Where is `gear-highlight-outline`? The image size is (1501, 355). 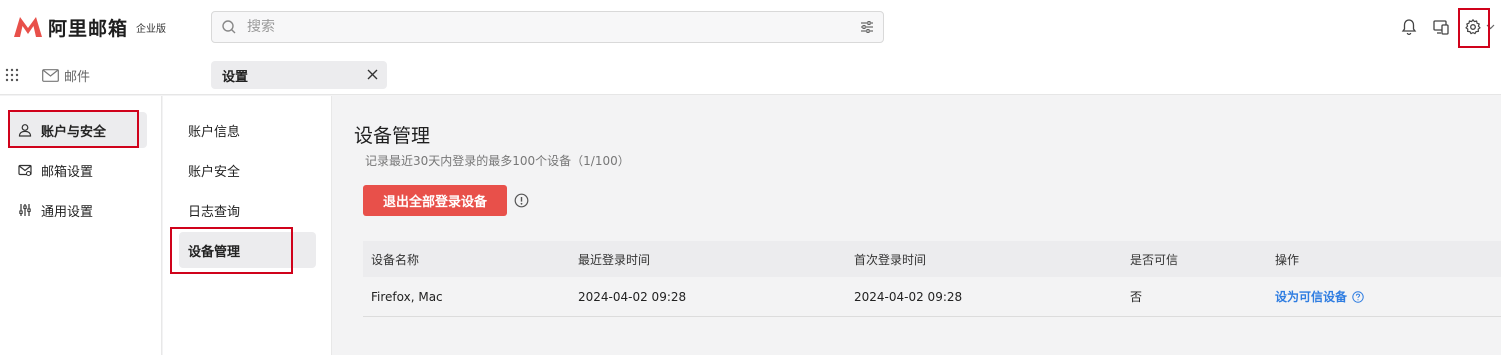 gear-highlight-outline is located at coordinates (1474, 28).